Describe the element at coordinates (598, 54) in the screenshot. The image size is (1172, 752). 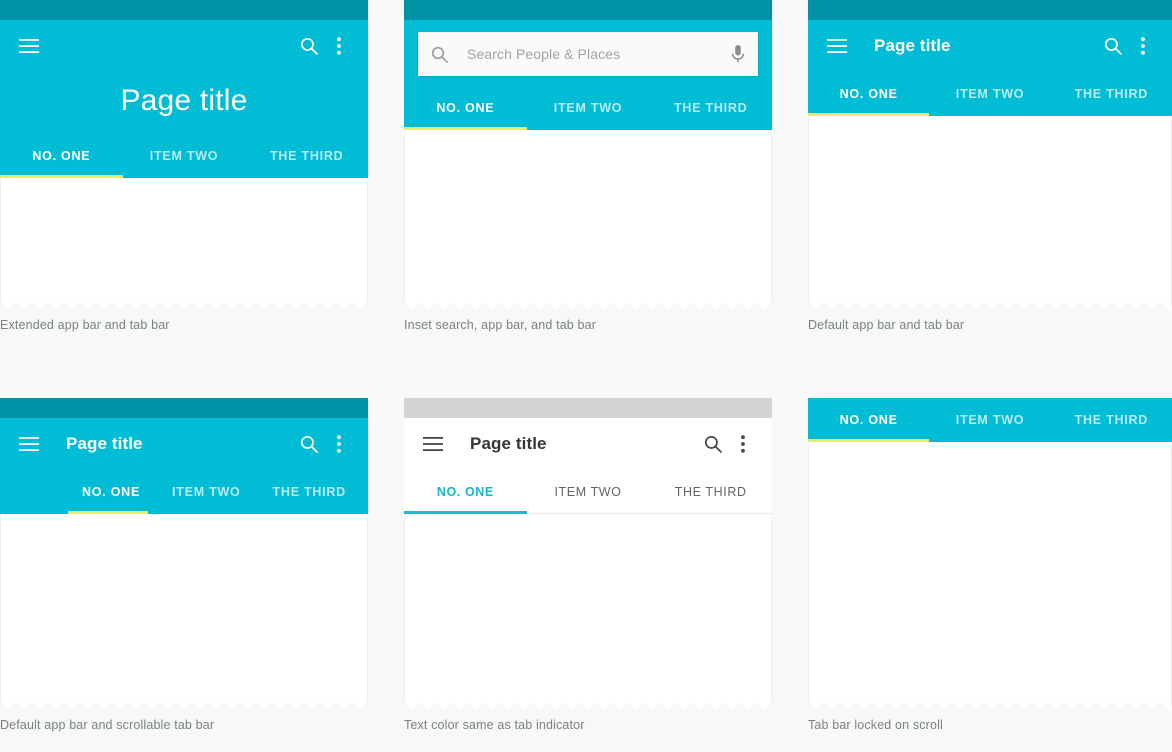
I see `search-input-placeholder: Search People & Places` at that location.